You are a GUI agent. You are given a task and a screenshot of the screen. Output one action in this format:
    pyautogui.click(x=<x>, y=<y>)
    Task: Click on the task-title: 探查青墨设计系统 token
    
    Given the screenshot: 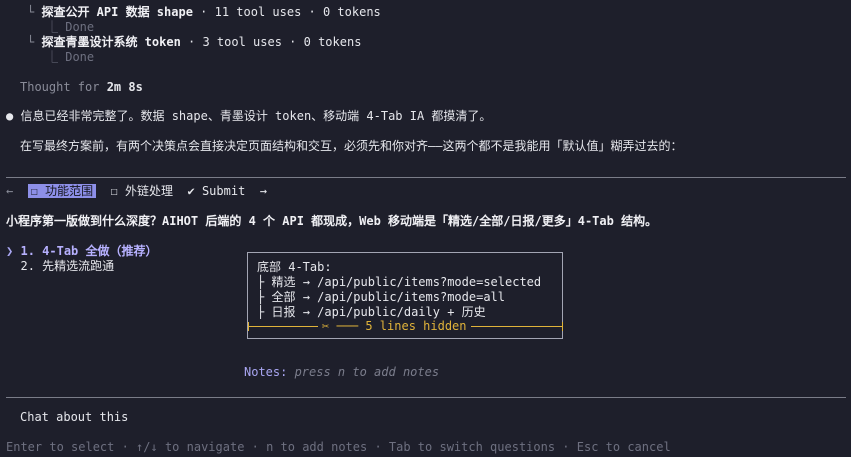 What is the action you would take?
    pyautogui.click(x=111, y=42)
    